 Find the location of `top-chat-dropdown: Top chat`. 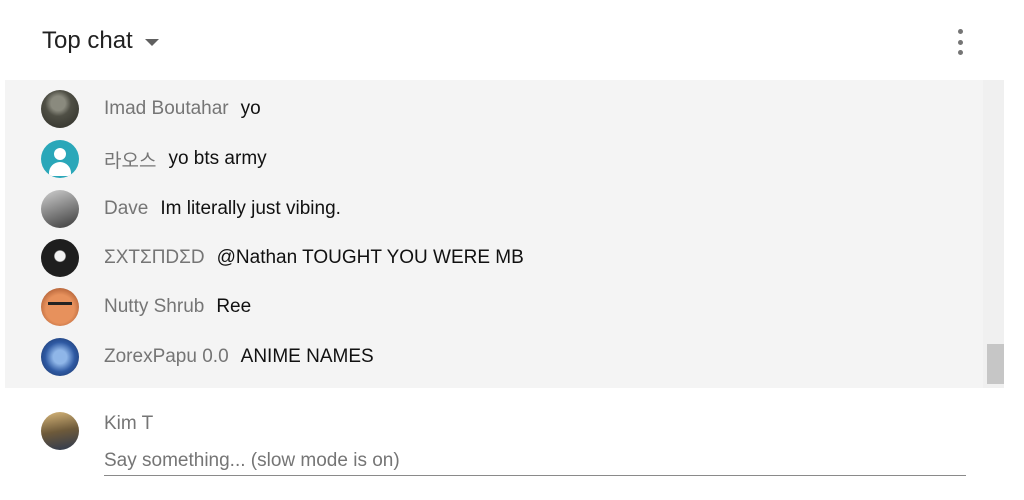

top-chat-dropdown: Top chat is located at coordinates (100, 41).